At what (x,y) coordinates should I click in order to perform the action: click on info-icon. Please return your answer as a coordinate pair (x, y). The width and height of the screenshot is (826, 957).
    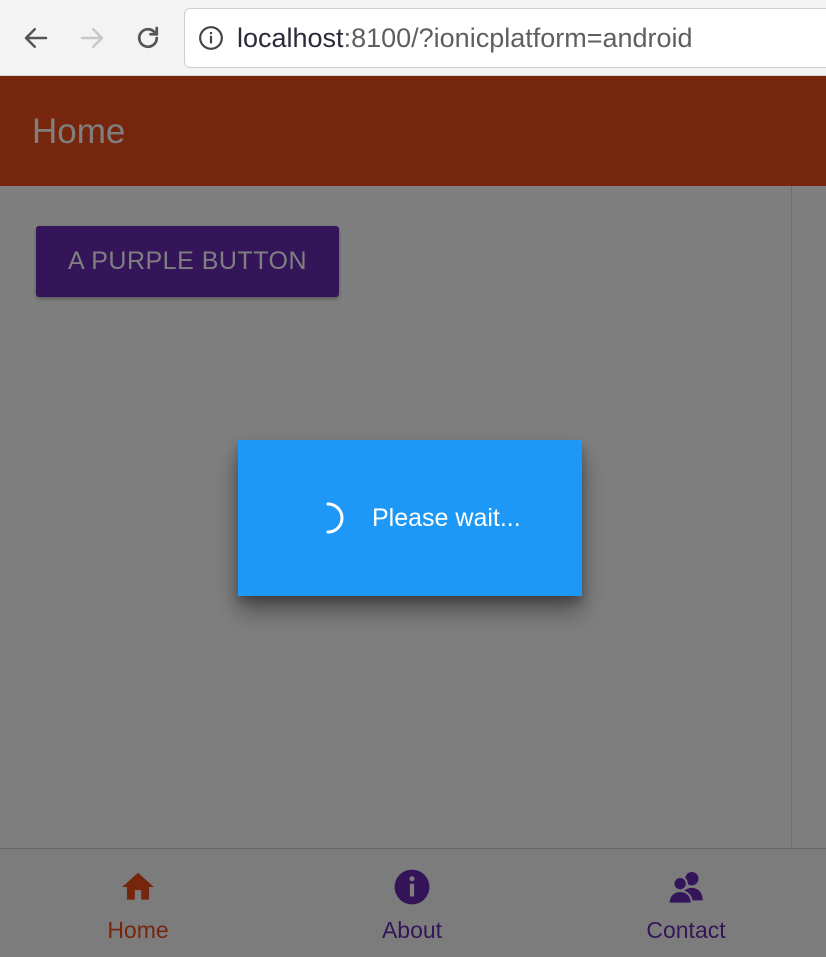
    Looking at the image, I should click on (211, 38).